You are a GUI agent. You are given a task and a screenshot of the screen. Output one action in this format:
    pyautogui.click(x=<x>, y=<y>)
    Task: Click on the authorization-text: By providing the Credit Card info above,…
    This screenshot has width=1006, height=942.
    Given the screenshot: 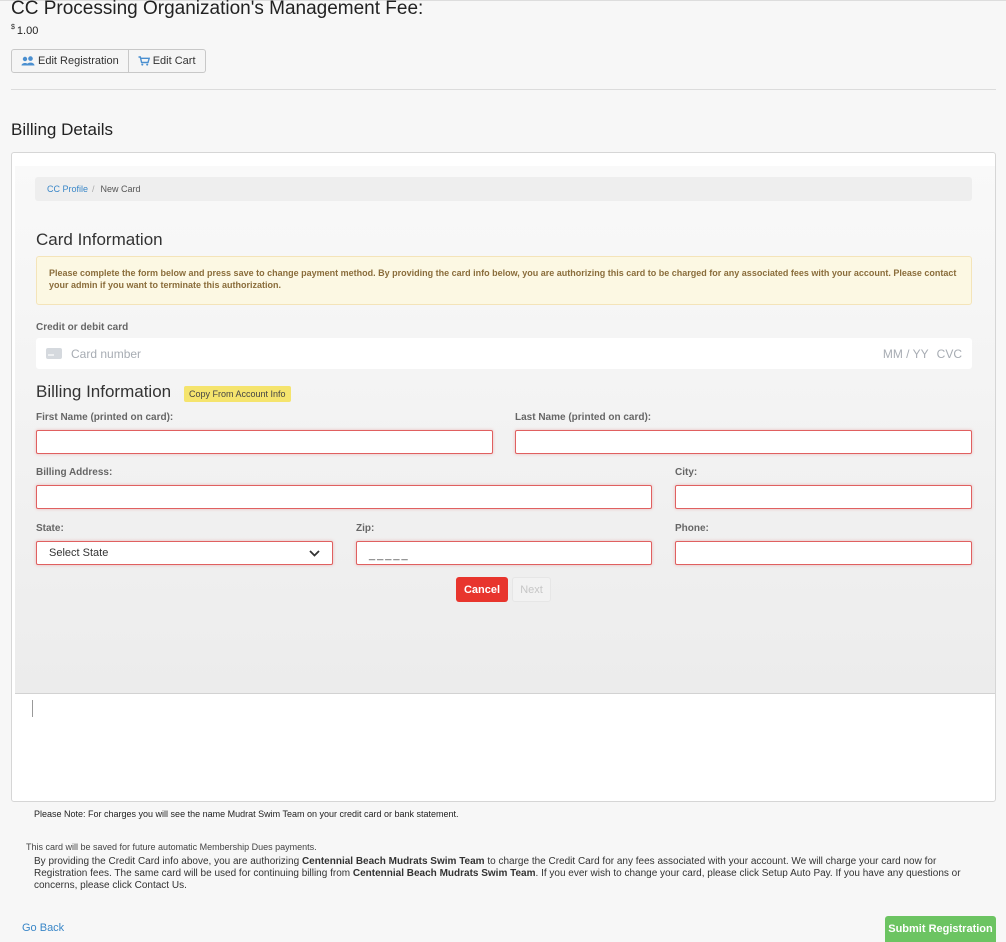 What is the action you would take?
    pyautogui.click(x=509, y=874)
    